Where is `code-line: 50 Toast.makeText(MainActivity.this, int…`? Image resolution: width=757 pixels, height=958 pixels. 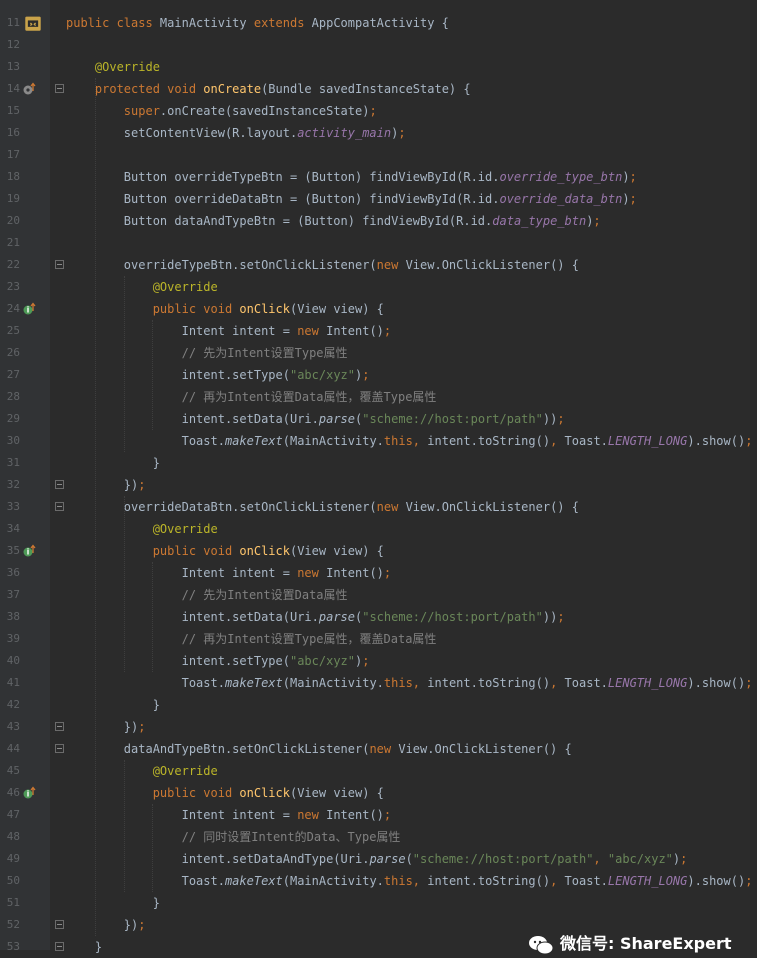
code-line: 50 Toast.makeText(MainActivity.this, int… is located at coordinates (378, 881).